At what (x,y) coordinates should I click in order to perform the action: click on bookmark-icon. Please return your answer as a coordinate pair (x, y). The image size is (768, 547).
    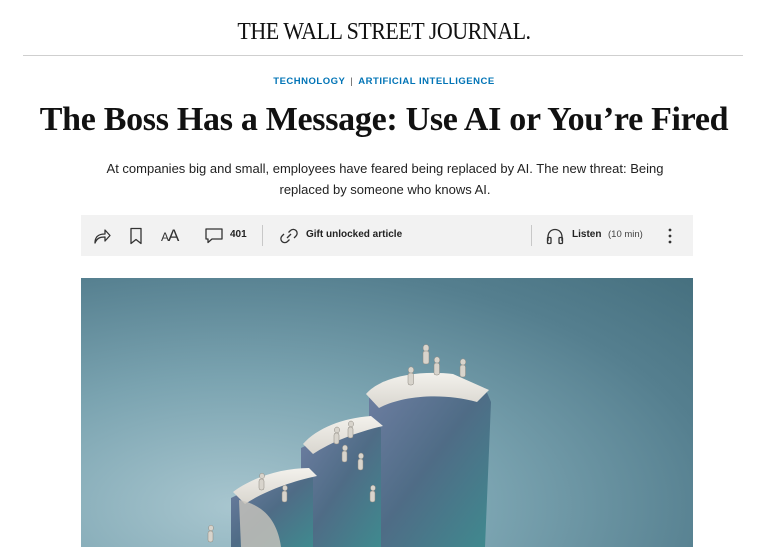
    Looking at the image, I should click on (136, 235).